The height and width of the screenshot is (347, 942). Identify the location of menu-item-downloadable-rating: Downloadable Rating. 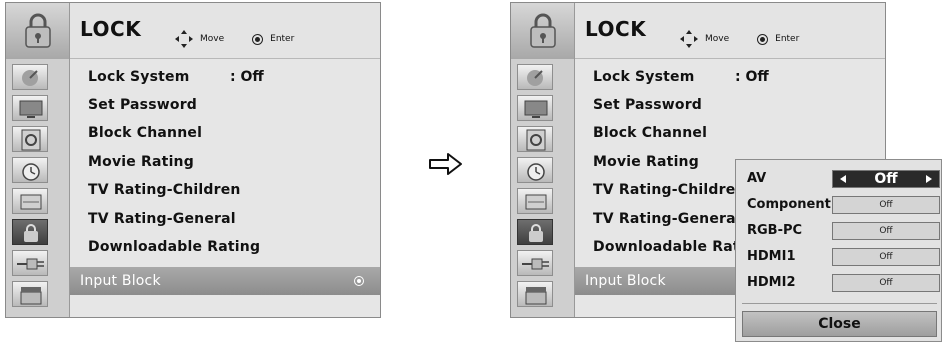
(225, 247).